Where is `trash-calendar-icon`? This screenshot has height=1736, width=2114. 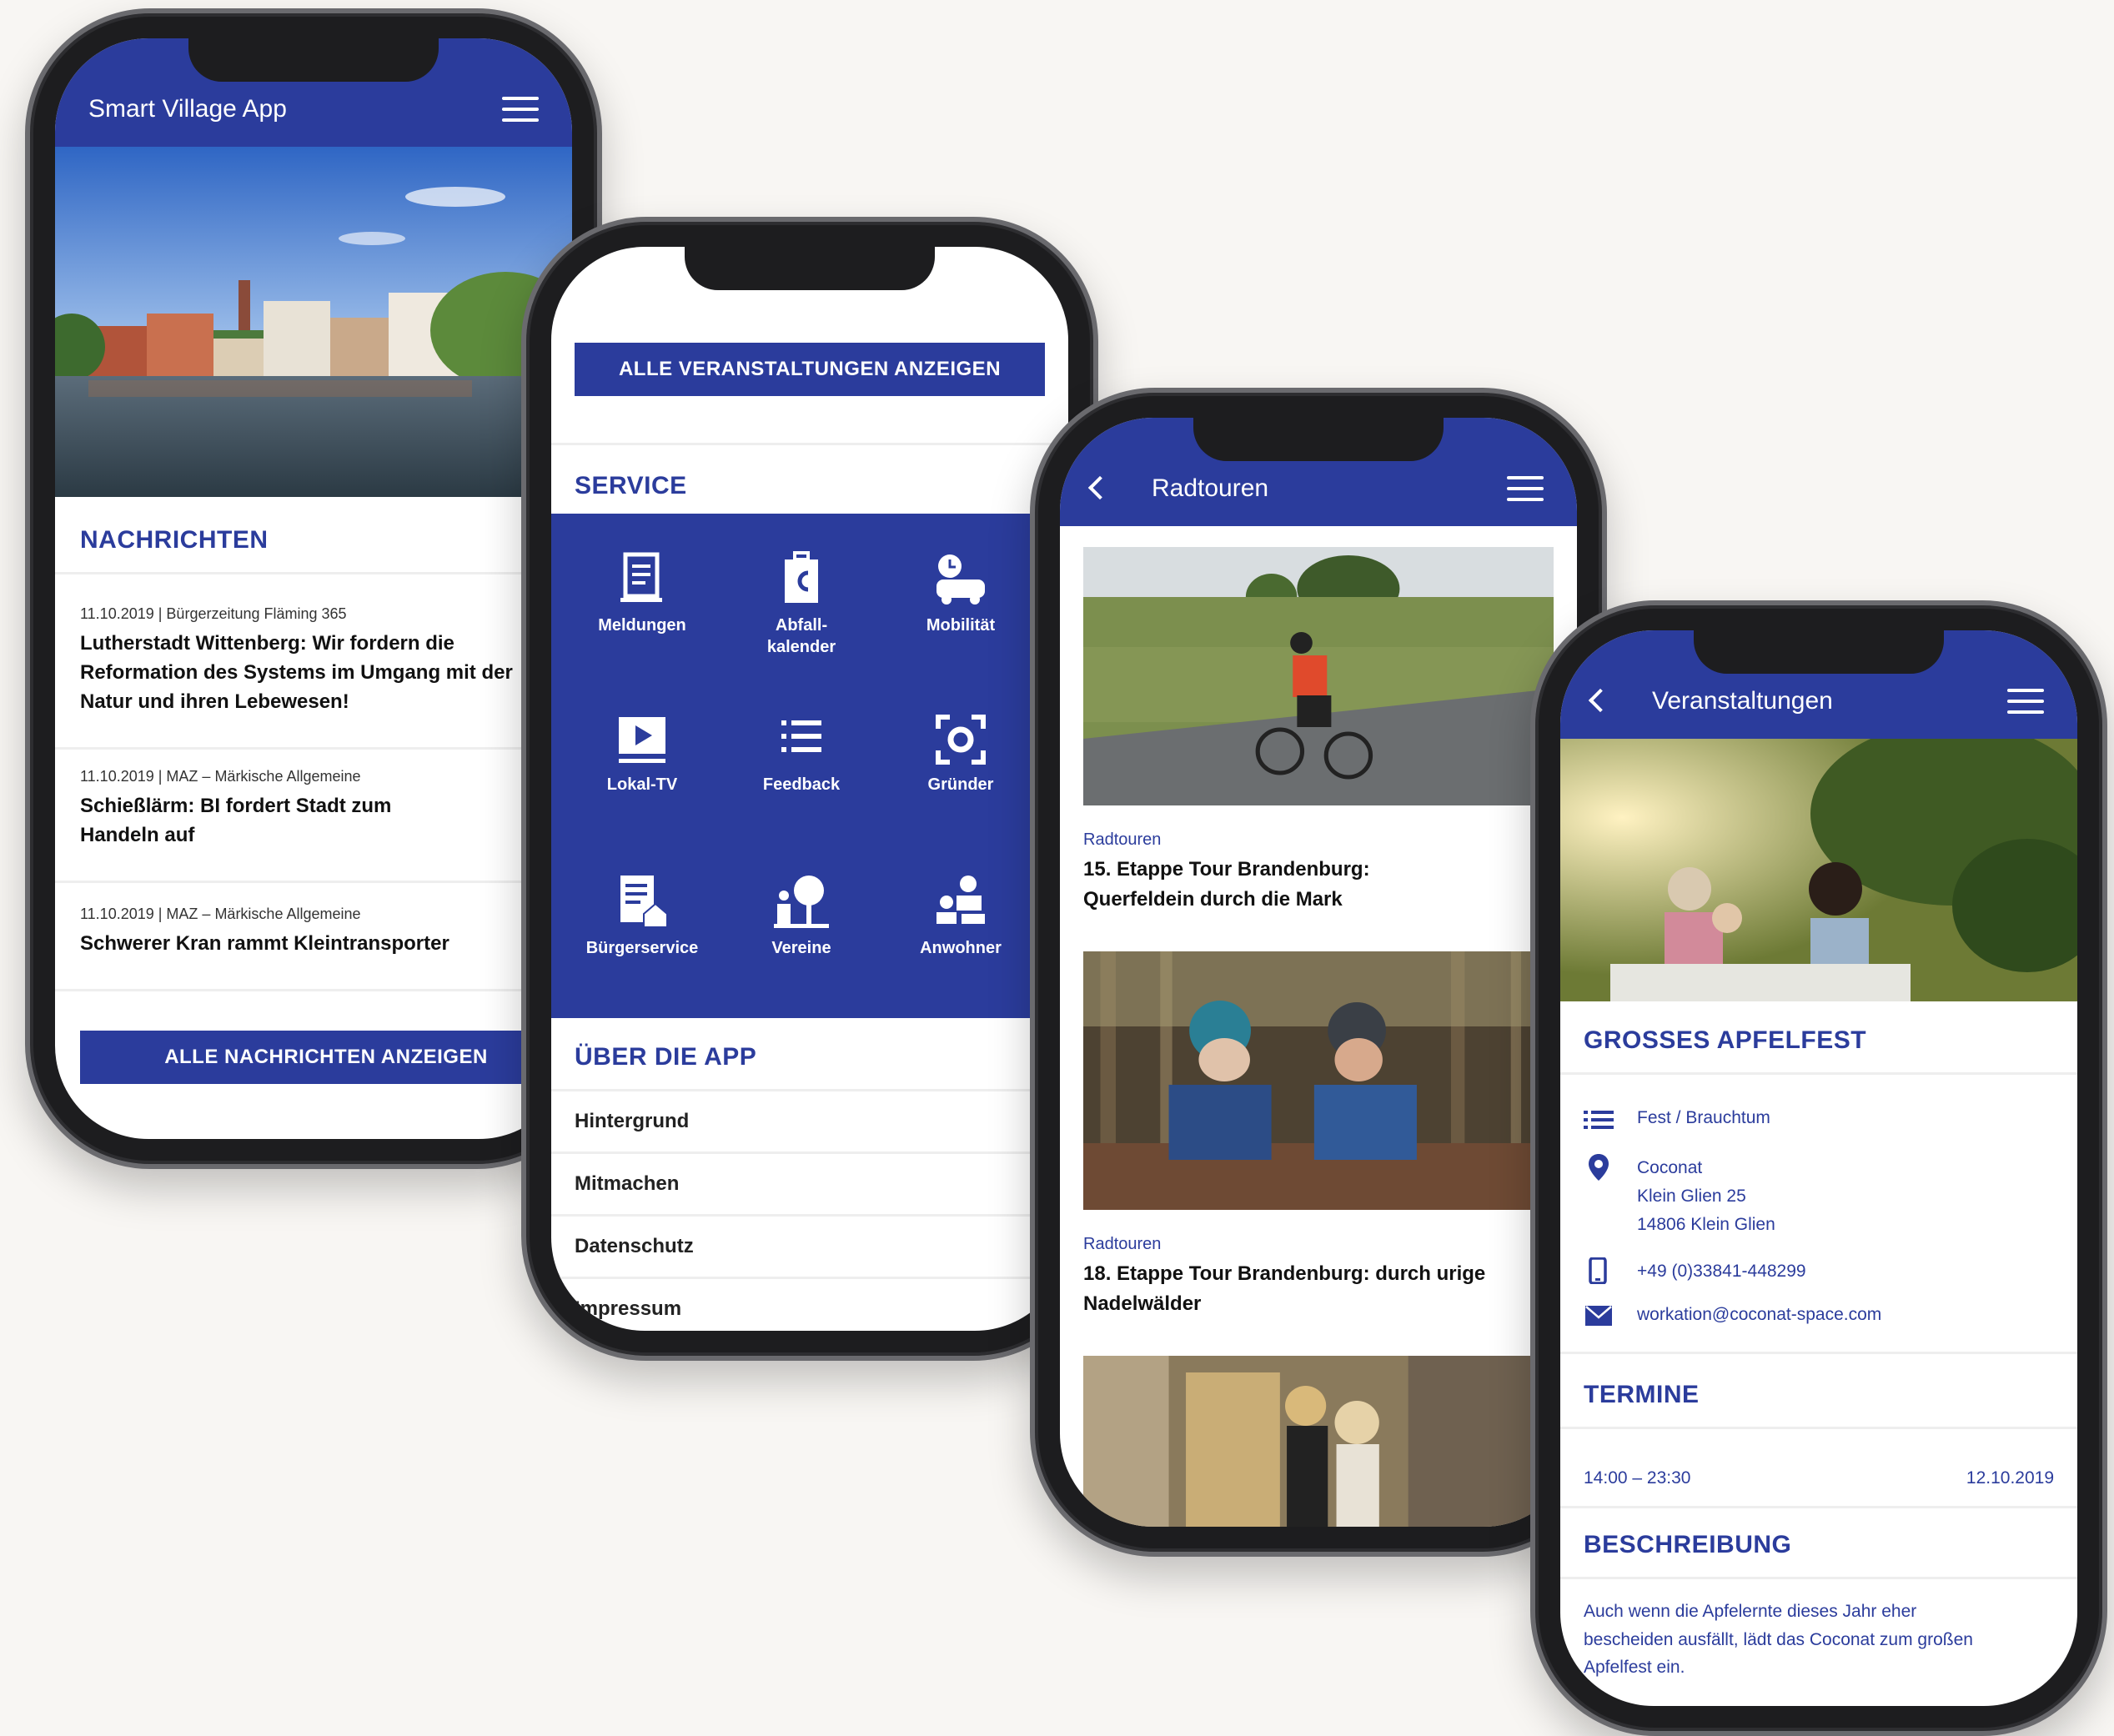 trash-calendar-icon is located at coordinates (801, 577).